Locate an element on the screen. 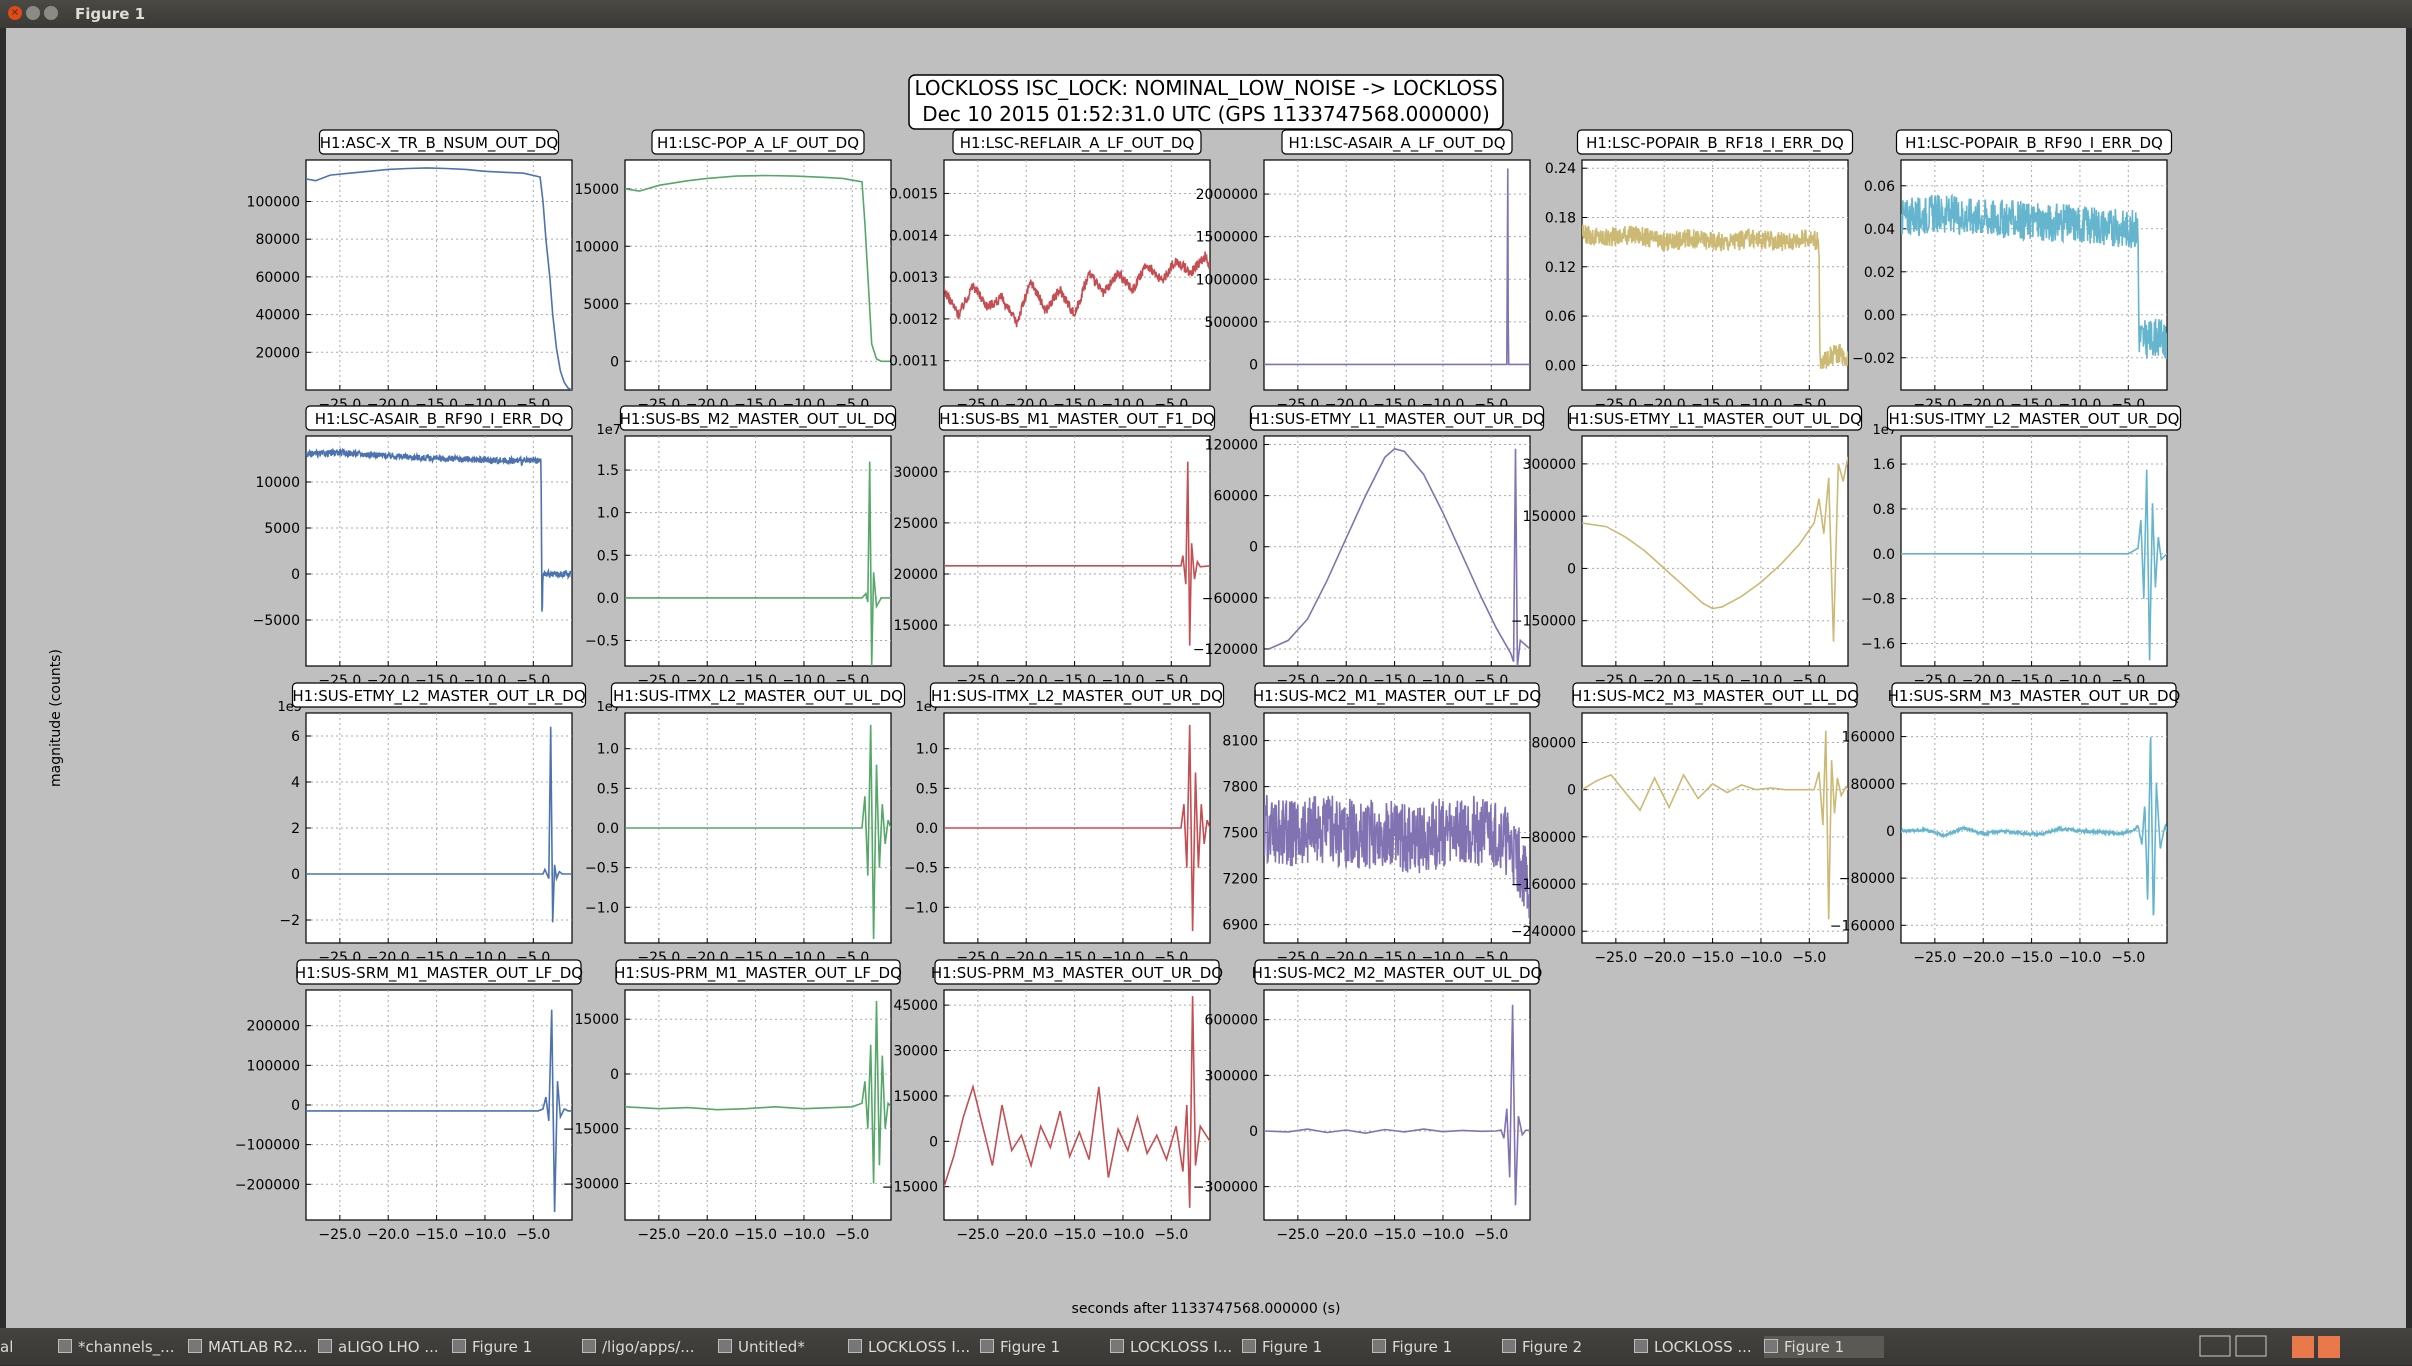  tray-app-icon is located at coordinates (2303, 1347).